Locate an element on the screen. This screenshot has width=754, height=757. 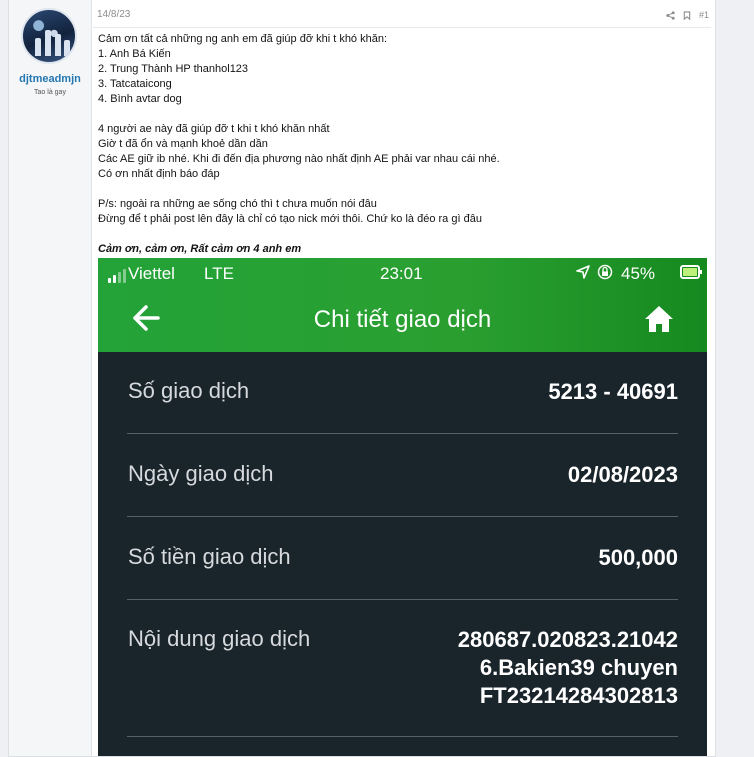
post-line: 2. Trung Thành HP thanhol123 is located at coordinates (173, 69).